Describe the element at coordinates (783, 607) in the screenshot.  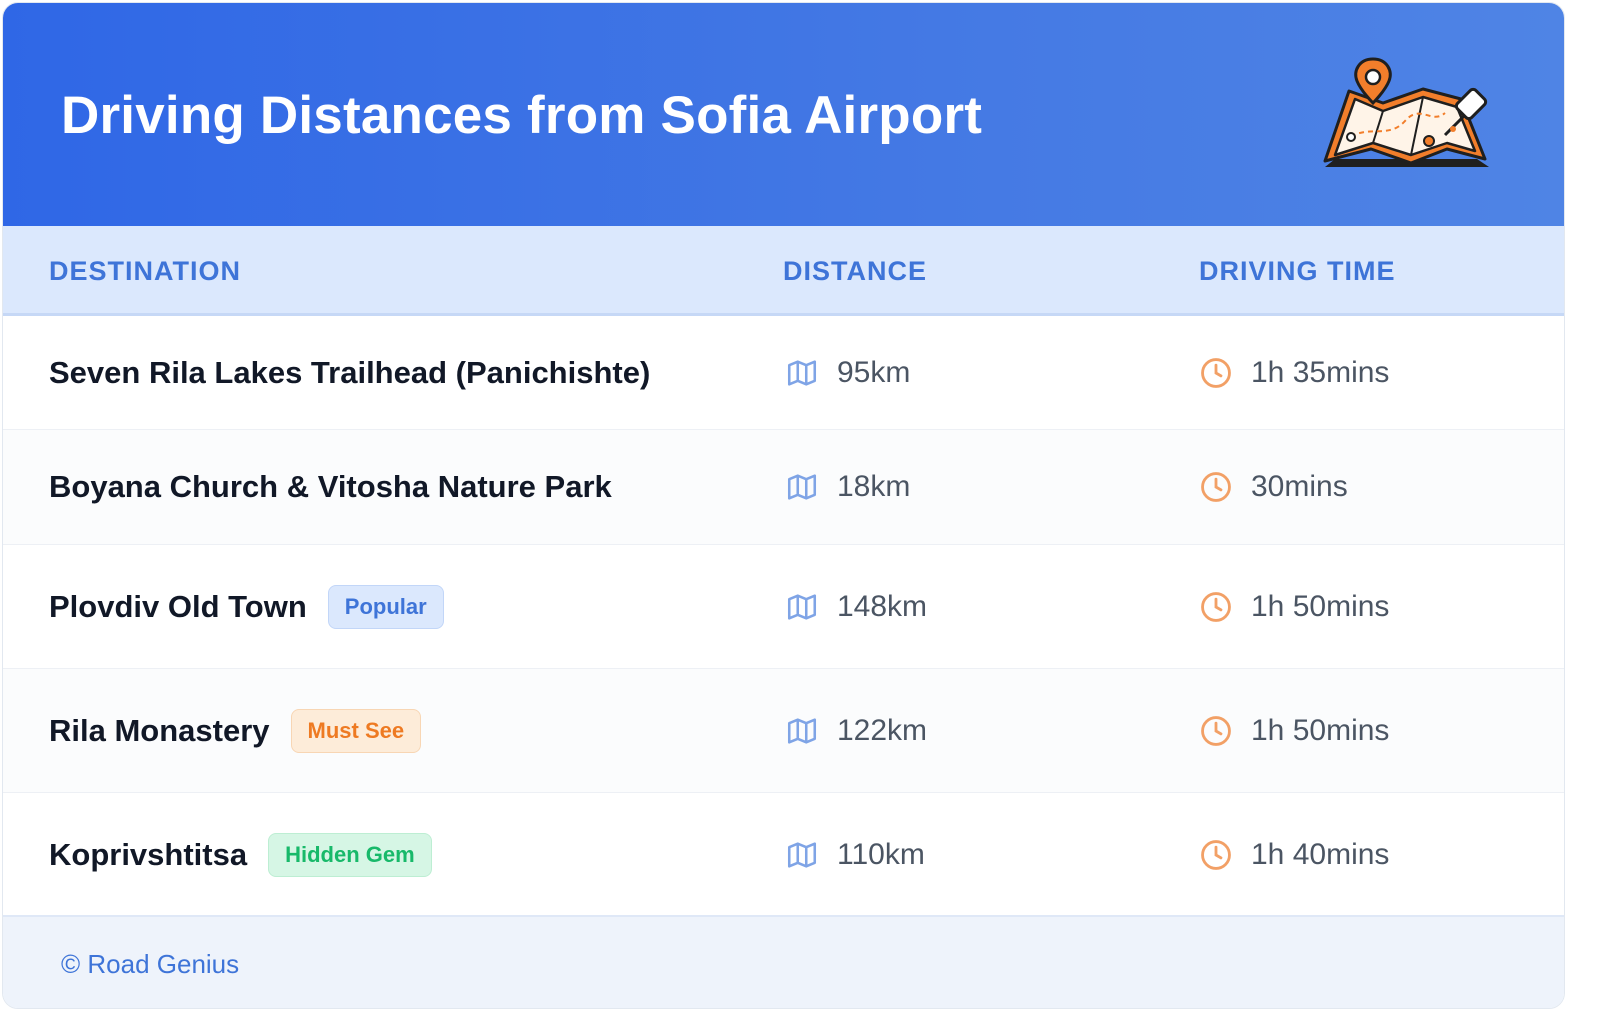
I see `table-row: Plovdiv Old Town Popular 148km 1h 50mins` at that location.